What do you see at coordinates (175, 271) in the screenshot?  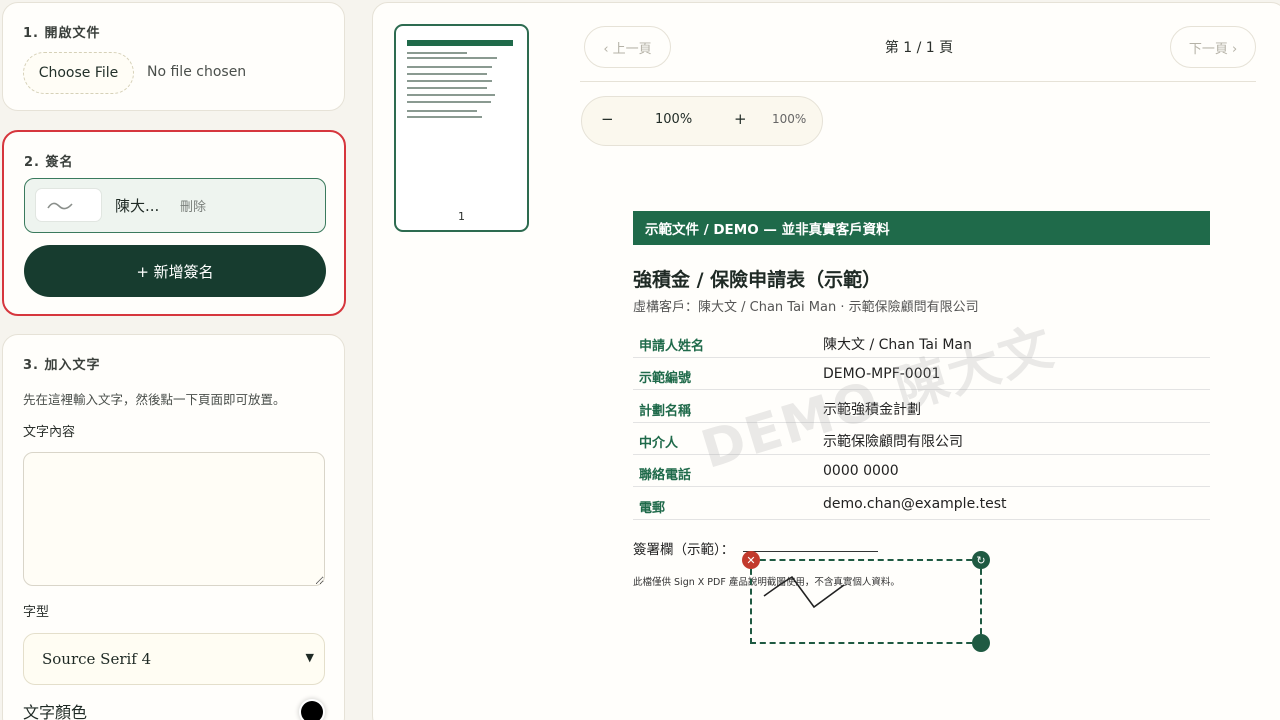 I see `add-signature-button: + 新增簽名` at bounding box center [175, 271].